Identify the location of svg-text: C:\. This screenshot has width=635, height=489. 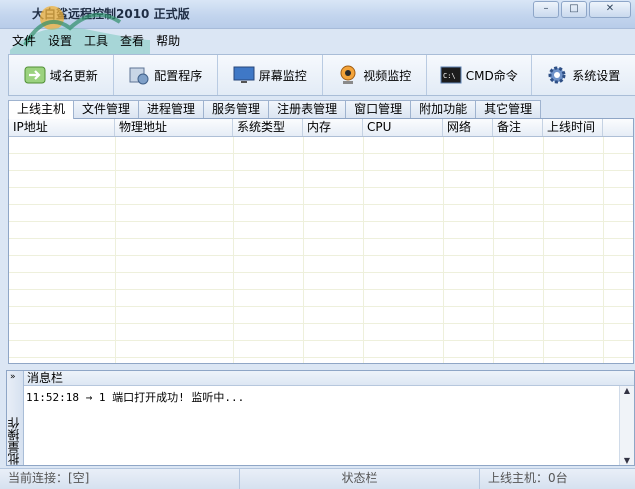
(449, 76).